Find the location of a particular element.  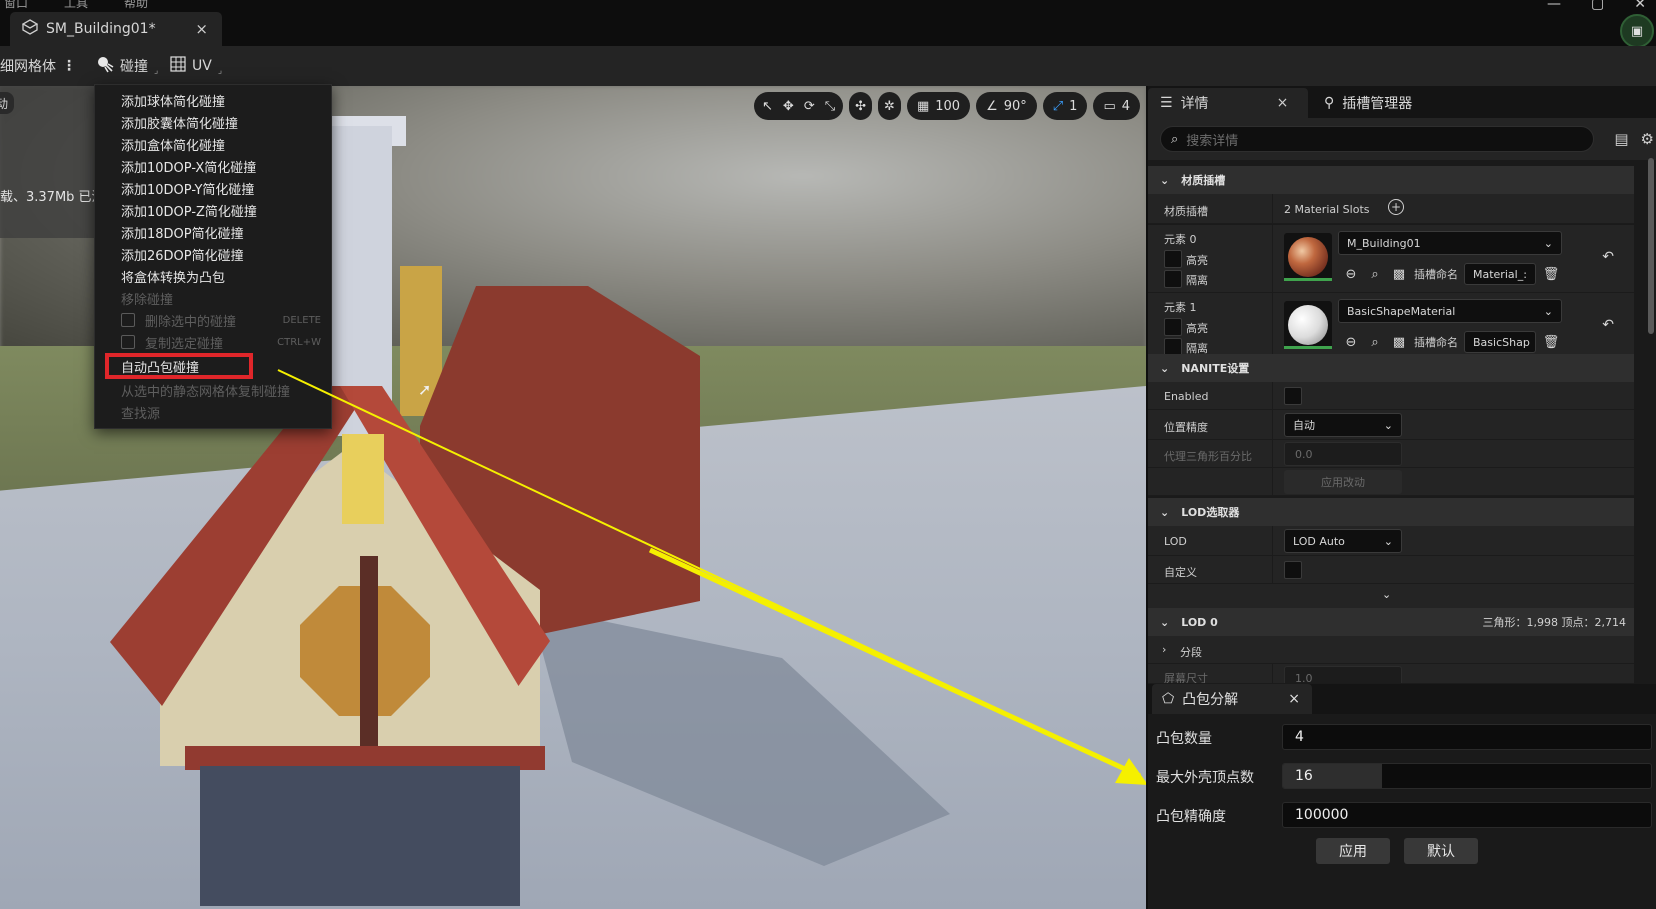

enabled-checkbox is located at coordinates (1293, 396).